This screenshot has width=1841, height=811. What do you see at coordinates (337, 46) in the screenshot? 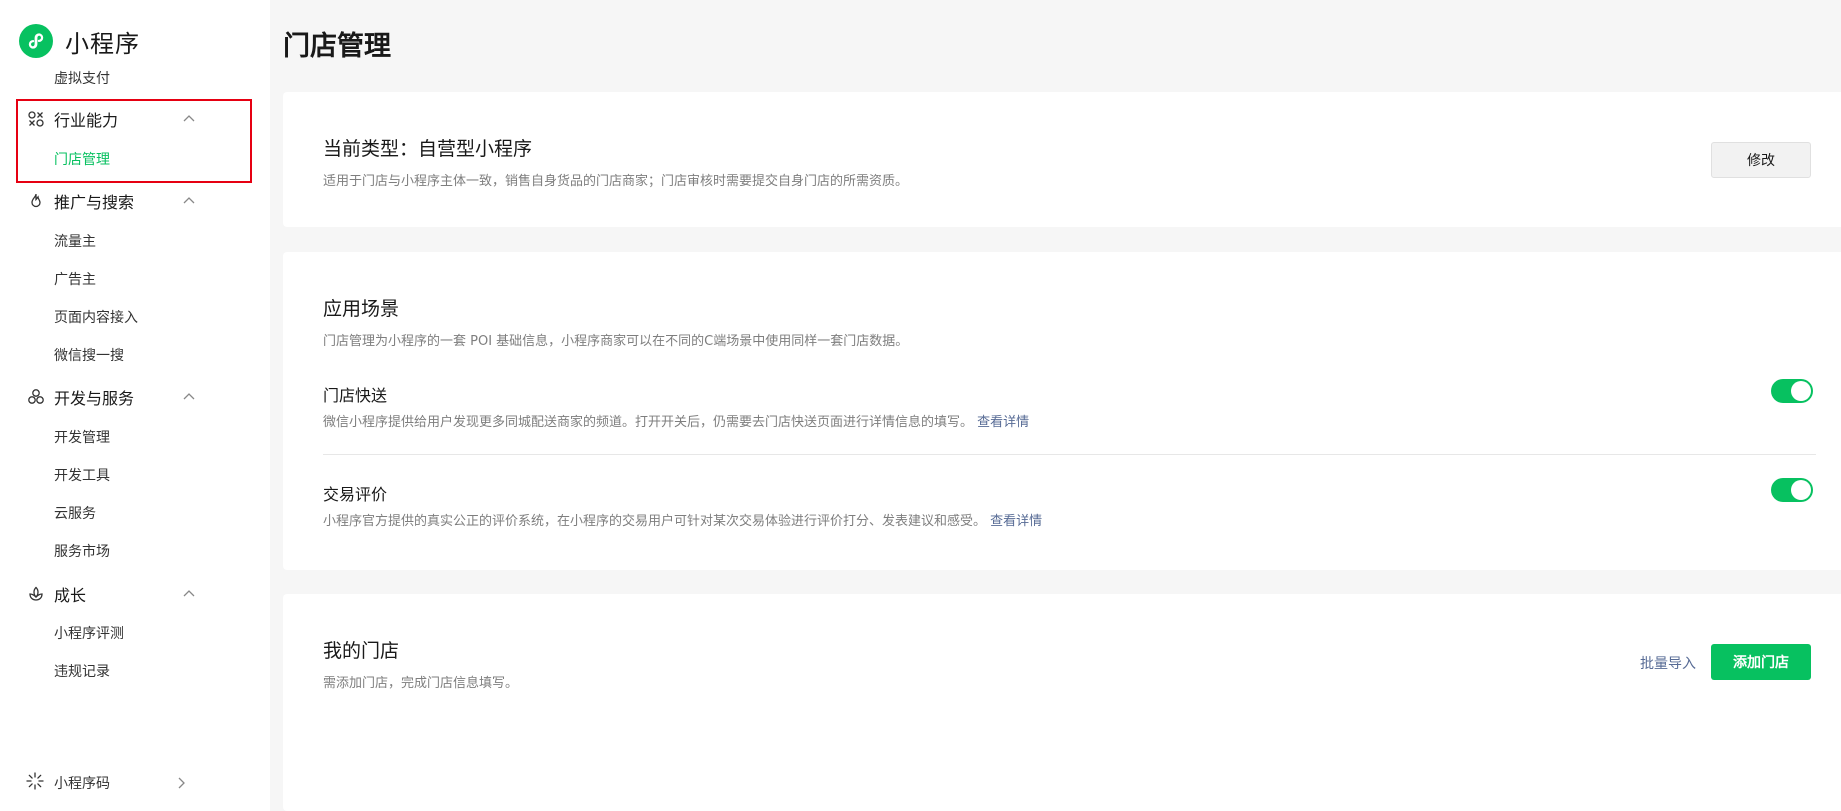
I see `page-title: 门店管理` at bounding box center [337, 46].